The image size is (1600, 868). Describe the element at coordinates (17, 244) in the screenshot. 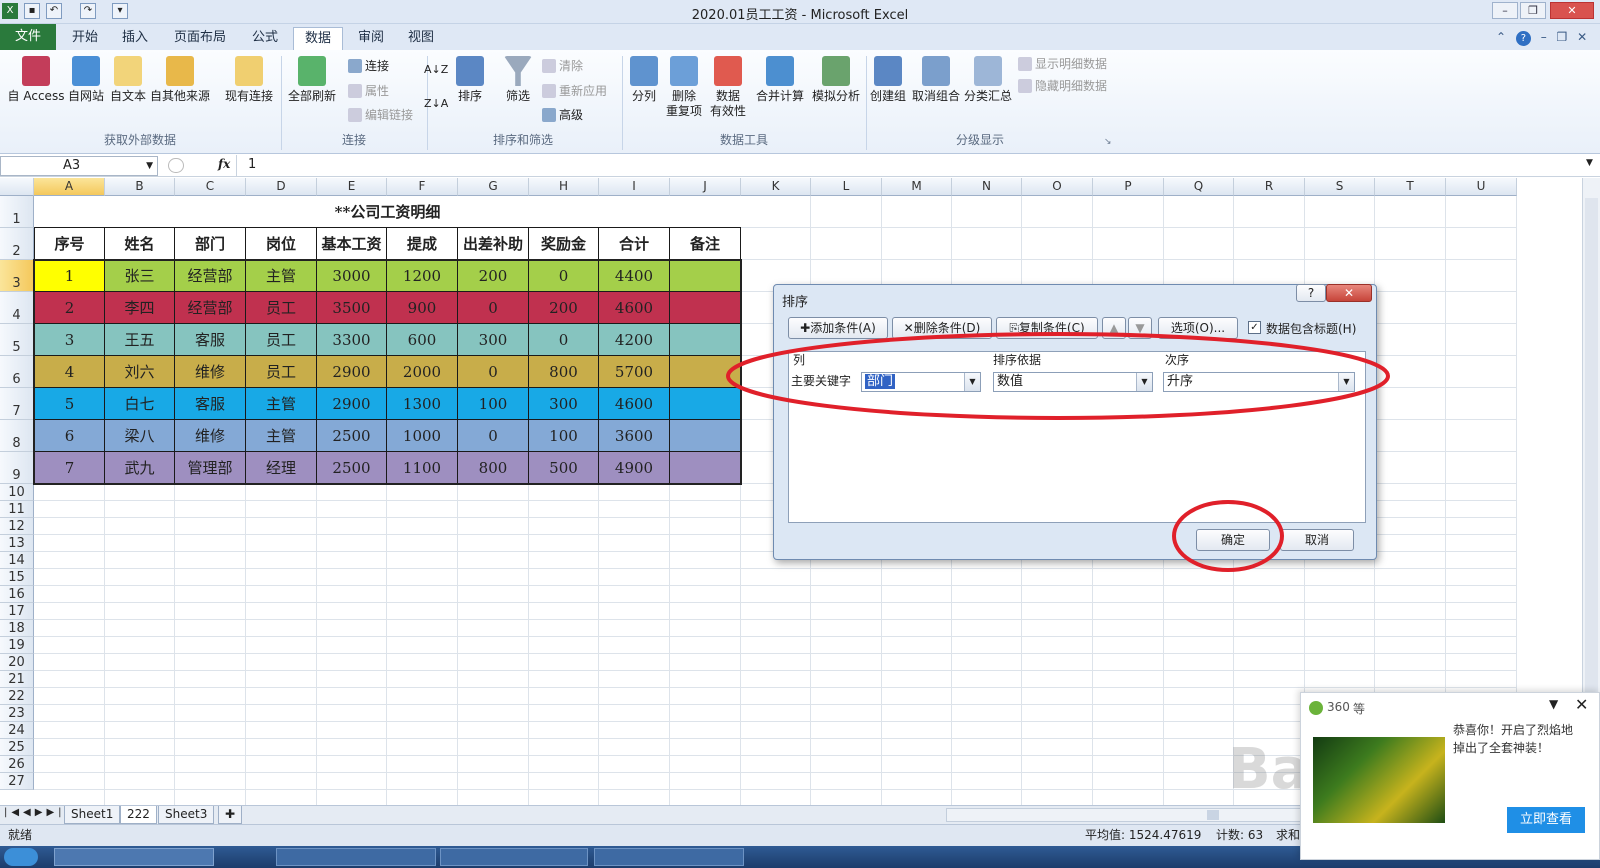

I see `row-header-2: 2` at that location.